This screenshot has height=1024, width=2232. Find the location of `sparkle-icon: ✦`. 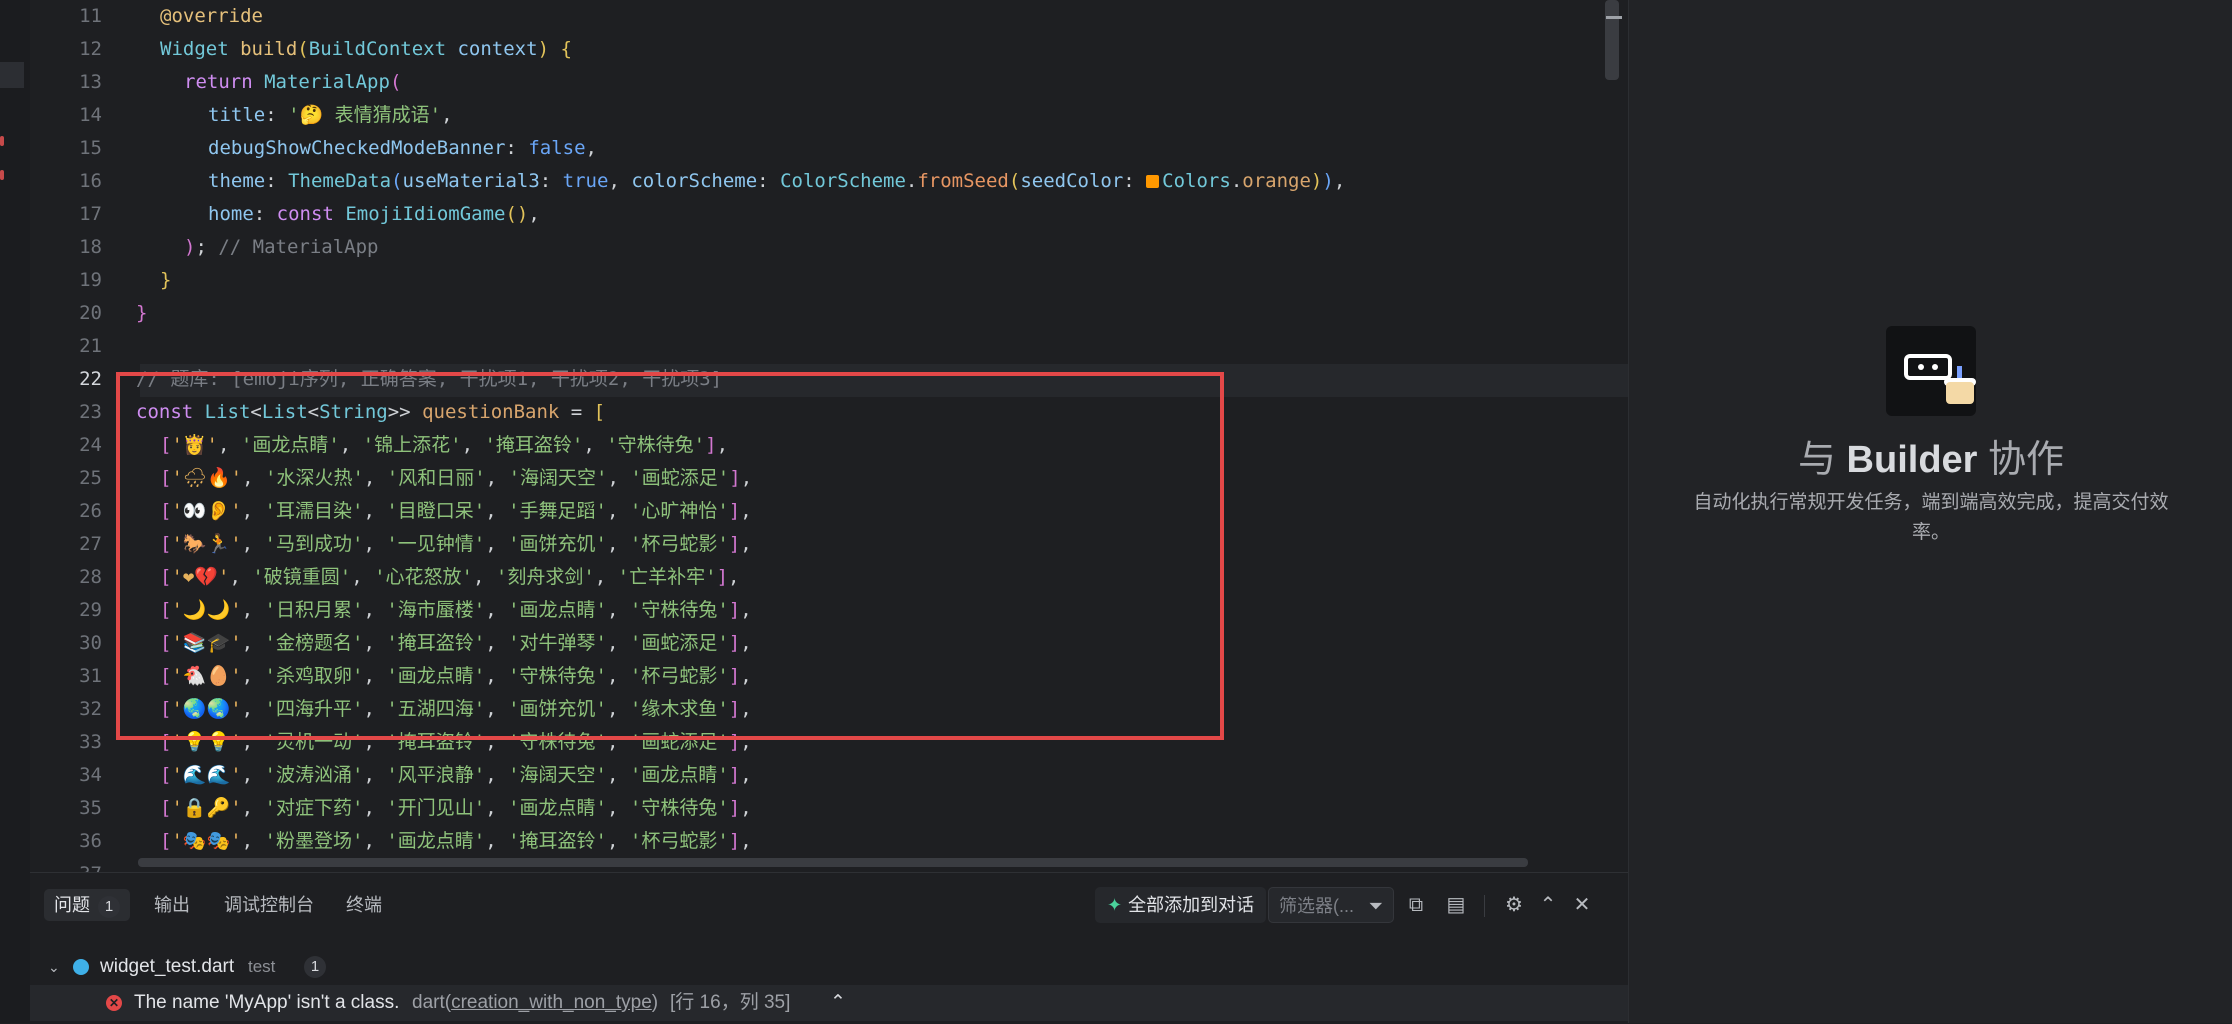

sparkle-icon: ✦ is located at coordinates (1115, 905).